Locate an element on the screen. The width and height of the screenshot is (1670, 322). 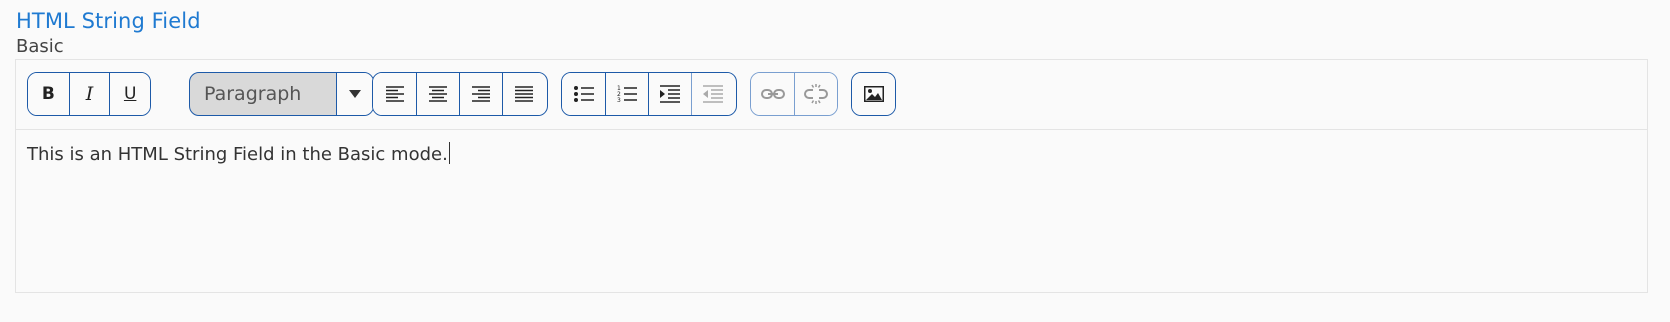
indent-icon is located at coordinates (670, 94).